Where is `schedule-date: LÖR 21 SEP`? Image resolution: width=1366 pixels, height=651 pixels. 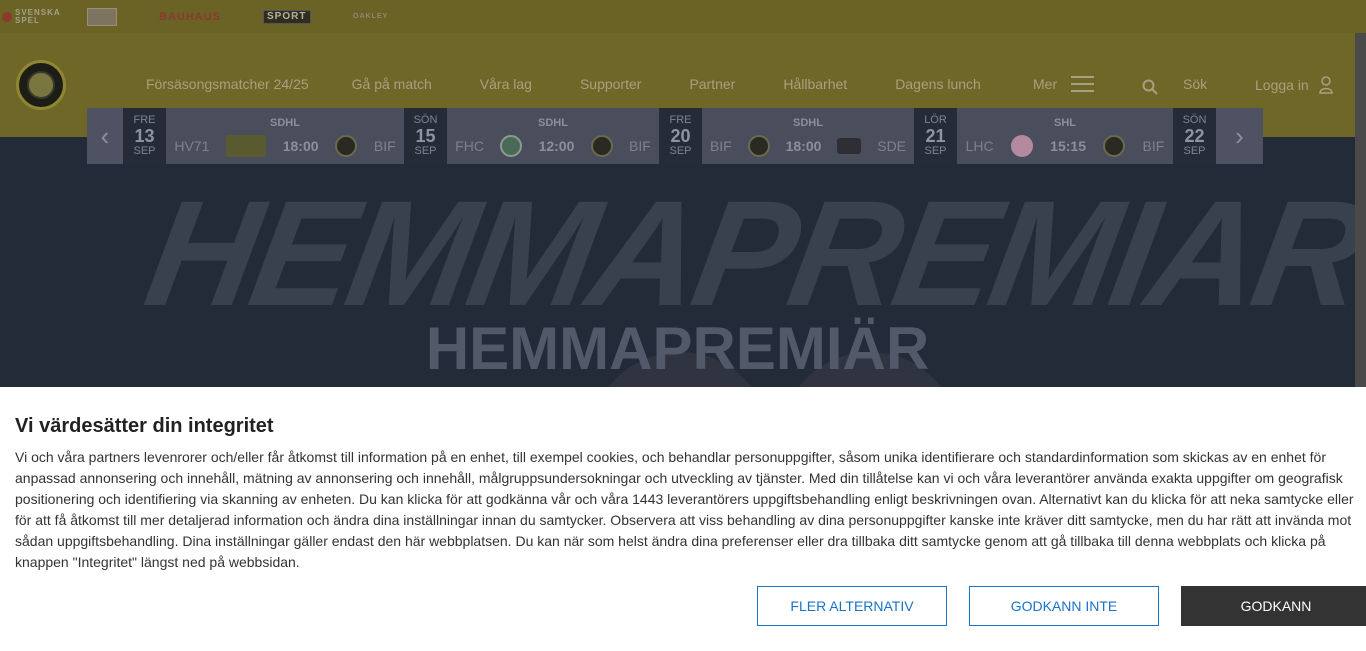 schedule-date: LÖR 21 SEP is located at coordinates (935, 136).